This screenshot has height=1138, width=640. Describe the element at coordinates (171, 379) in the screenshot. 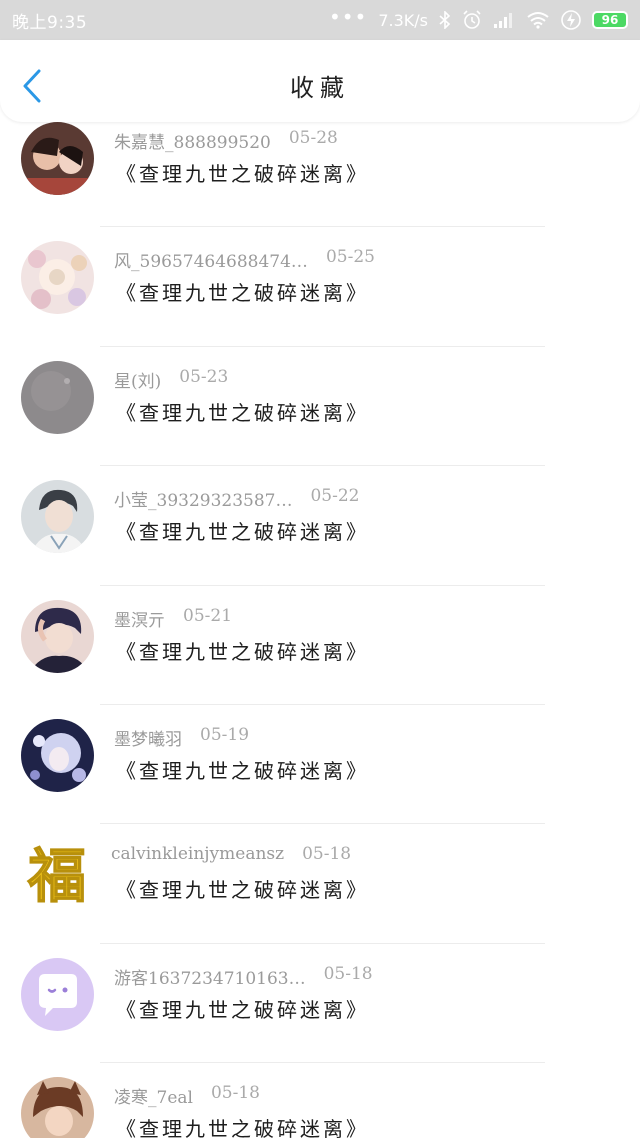

I see `item-meta: 星(刘) 05-23` at that location.